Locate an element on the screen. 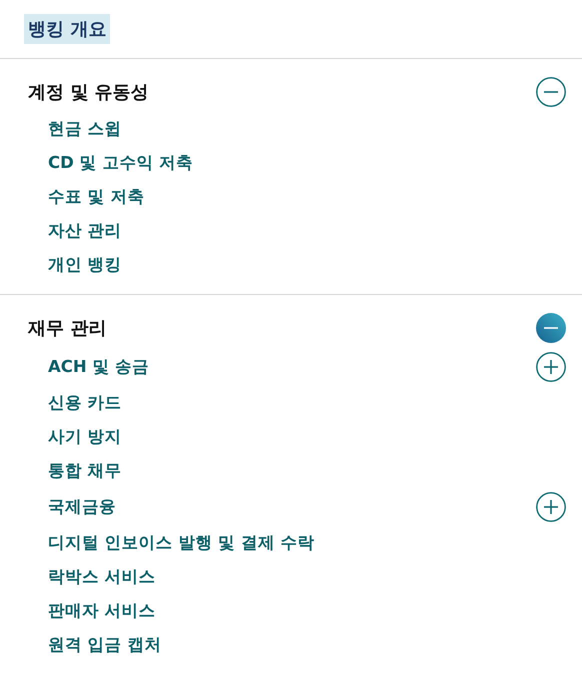 The height and width of the screenshot is (679, 582). nav-link: 국제금융 is located at coordinates (82, 507).